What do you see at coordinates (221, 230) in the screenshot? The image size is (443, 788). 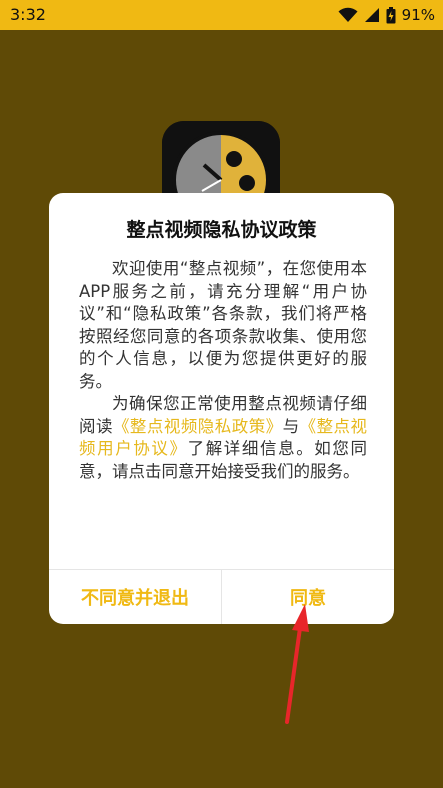 I see `dialog-title: 整点视频隐私协议政策` at bounding box center [221, 230].